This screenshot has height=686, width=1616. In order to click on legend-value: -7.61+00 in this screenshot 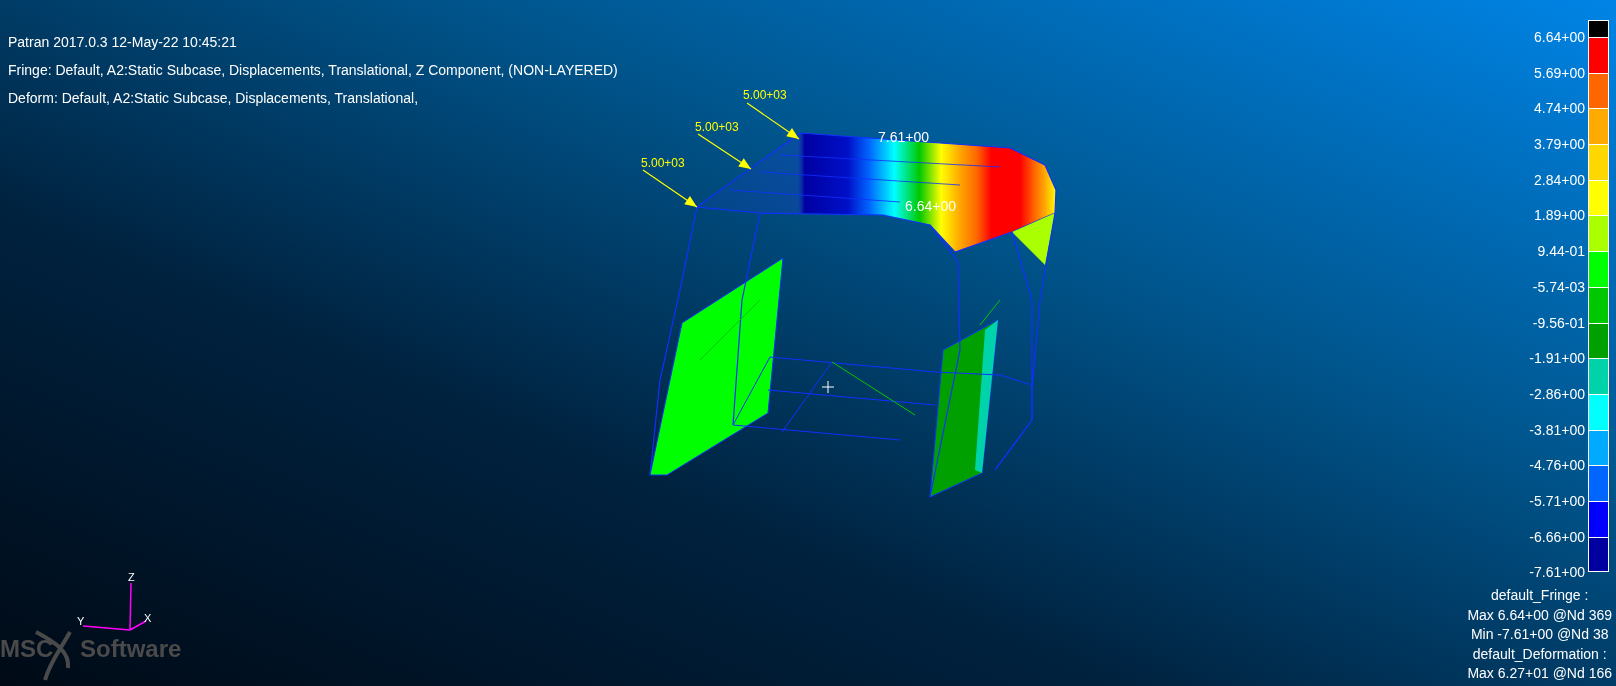, I will do `click(1557, 572)`.